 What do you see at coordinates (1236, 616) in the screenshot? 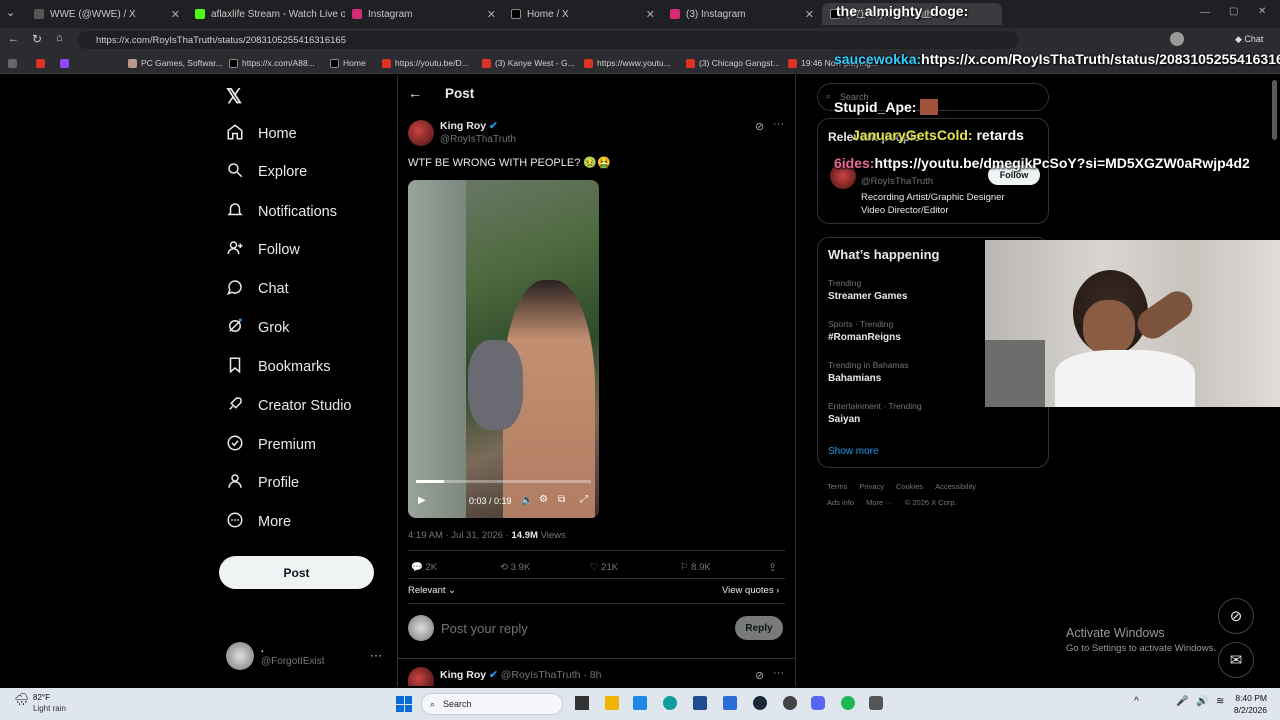
I see `grok-float-icon: ⊘` at bounding box center [1236, 616].